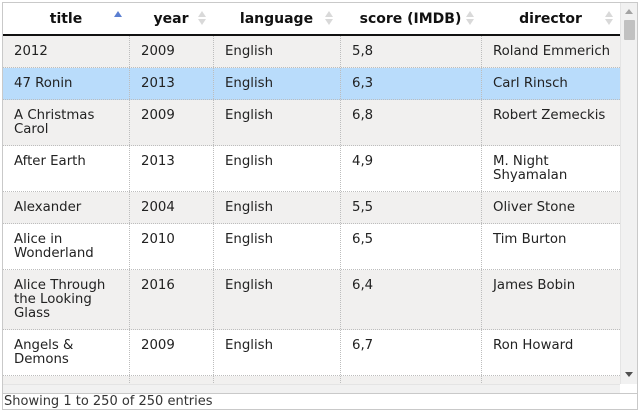 The height and width of the screenshot is (413, 642). Describe the element at coordinates (171, 380) in the screenshot. I see `cell-year` at that location.